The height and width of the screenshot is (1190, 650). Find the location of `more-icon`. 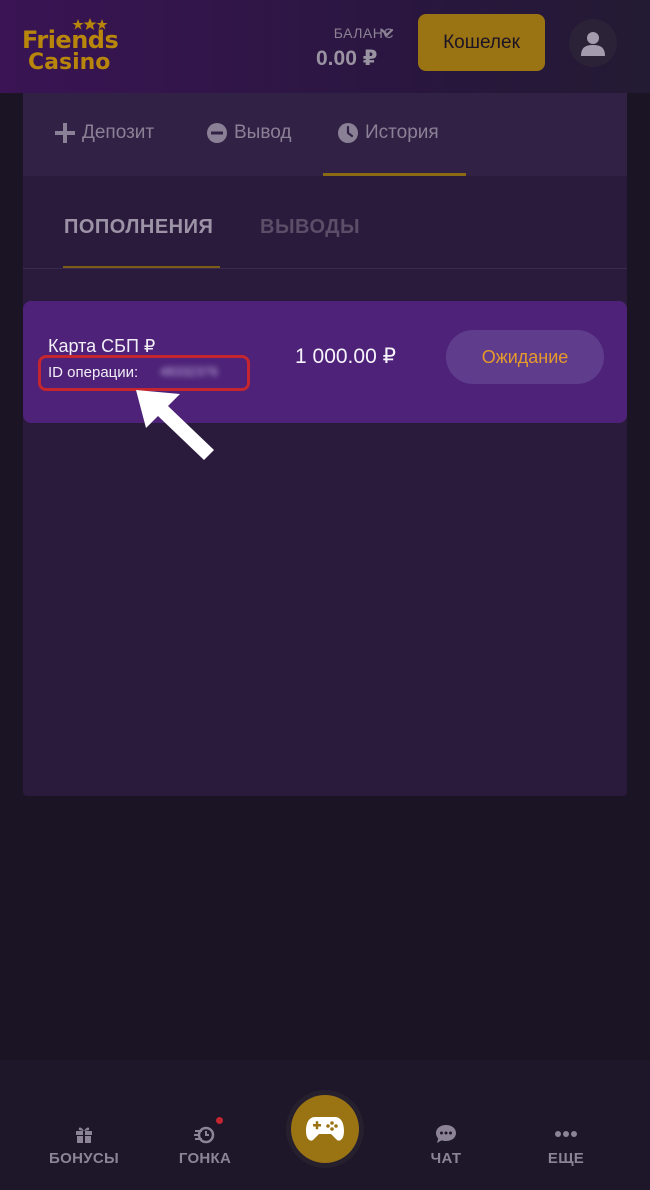

more-icon is located at coordinates (566, 1134).